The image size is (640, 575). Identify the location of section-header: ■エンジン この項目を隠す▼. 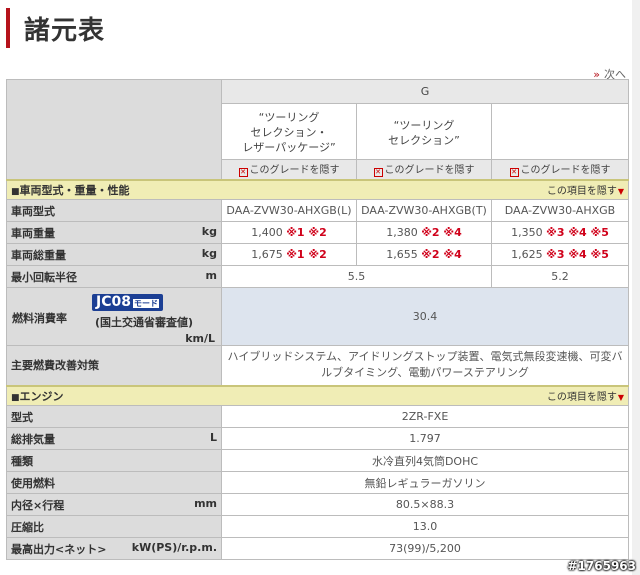
(317, 395).